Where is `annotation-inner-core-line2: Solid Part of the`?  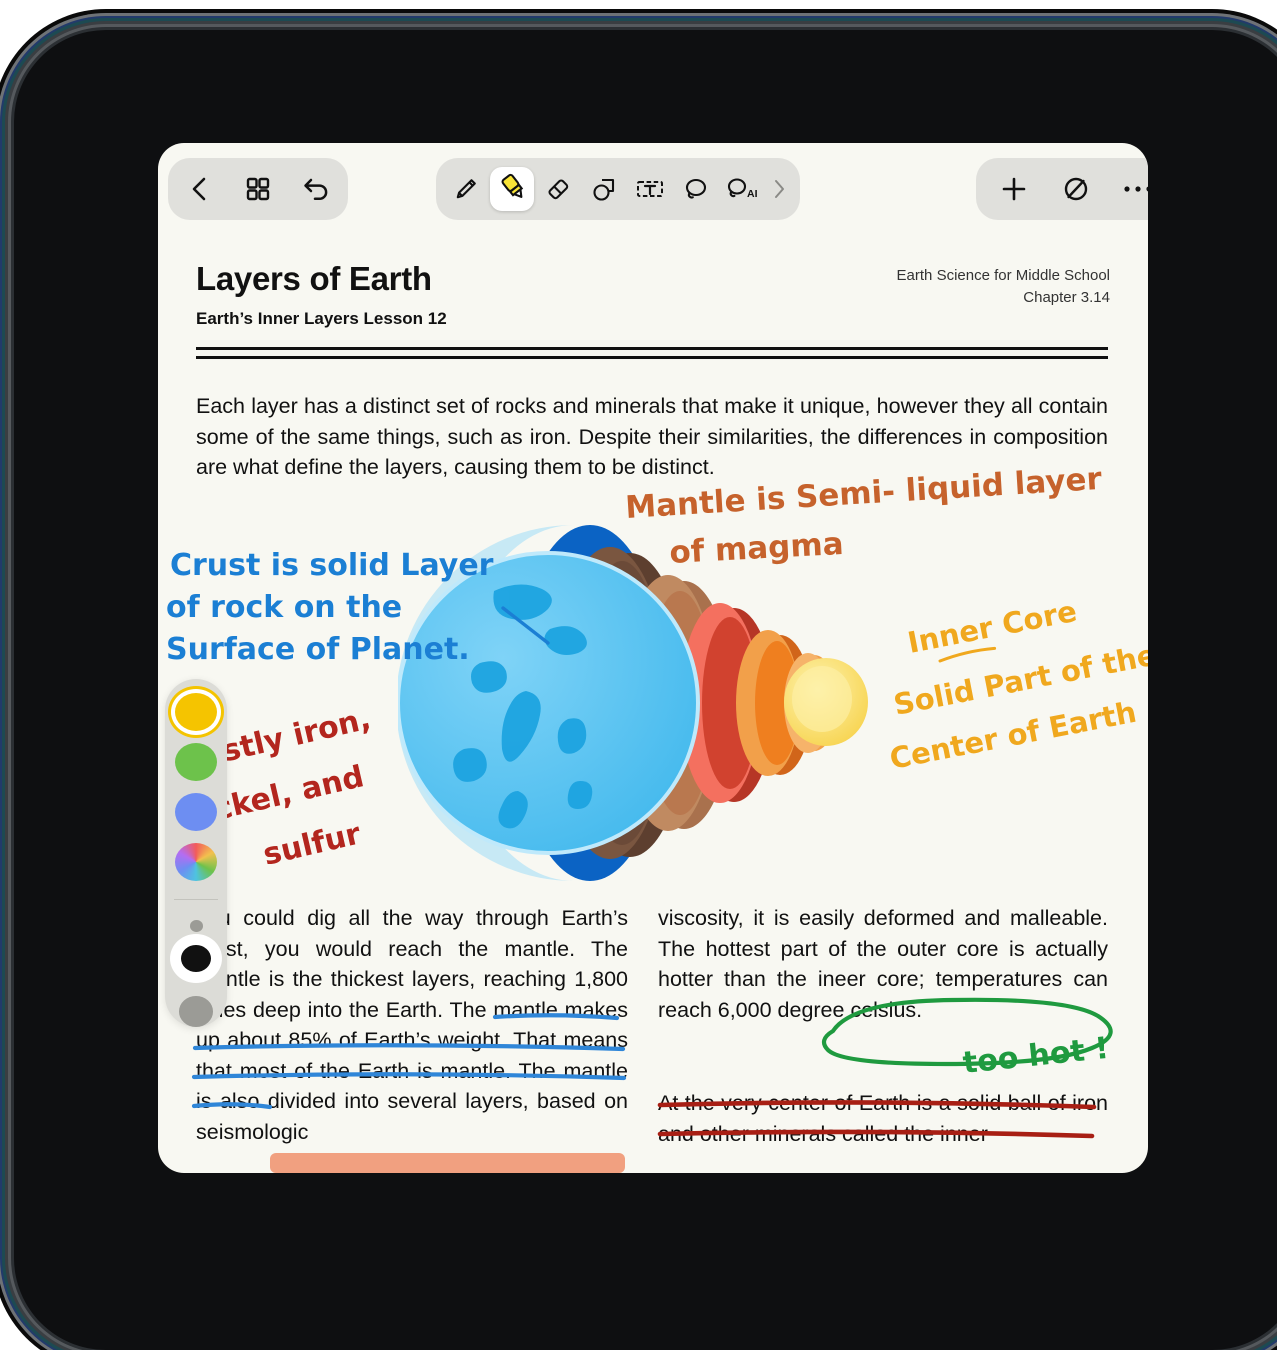 annotation-inner-core-line2: Solid Part of the is located at coordinates (1019, 680).